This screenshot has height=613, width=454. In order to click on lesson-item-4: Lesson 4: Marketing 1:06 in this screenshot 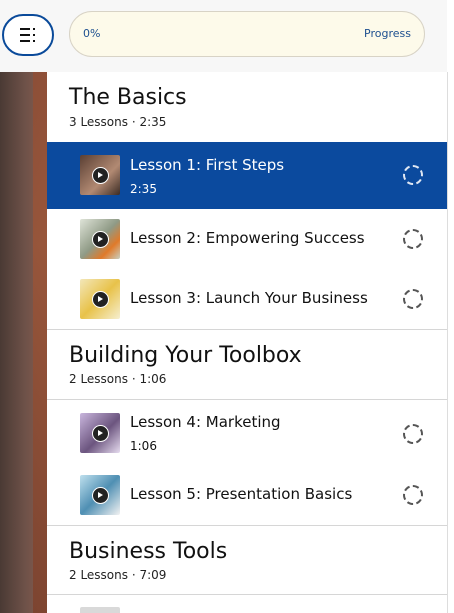, I will do `click(247, 434)`.